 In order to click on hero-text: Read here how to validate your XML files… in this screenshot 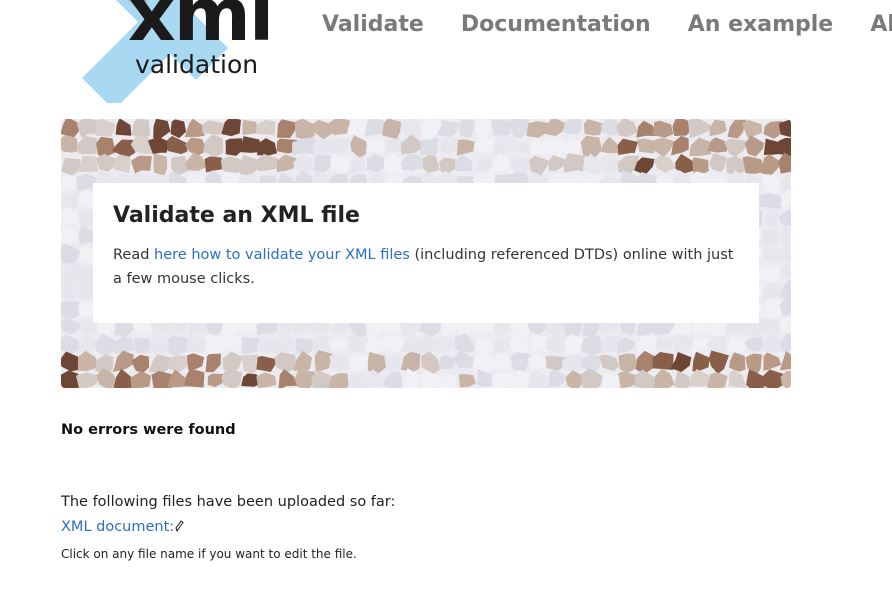, I will do `click(426, 267)`.